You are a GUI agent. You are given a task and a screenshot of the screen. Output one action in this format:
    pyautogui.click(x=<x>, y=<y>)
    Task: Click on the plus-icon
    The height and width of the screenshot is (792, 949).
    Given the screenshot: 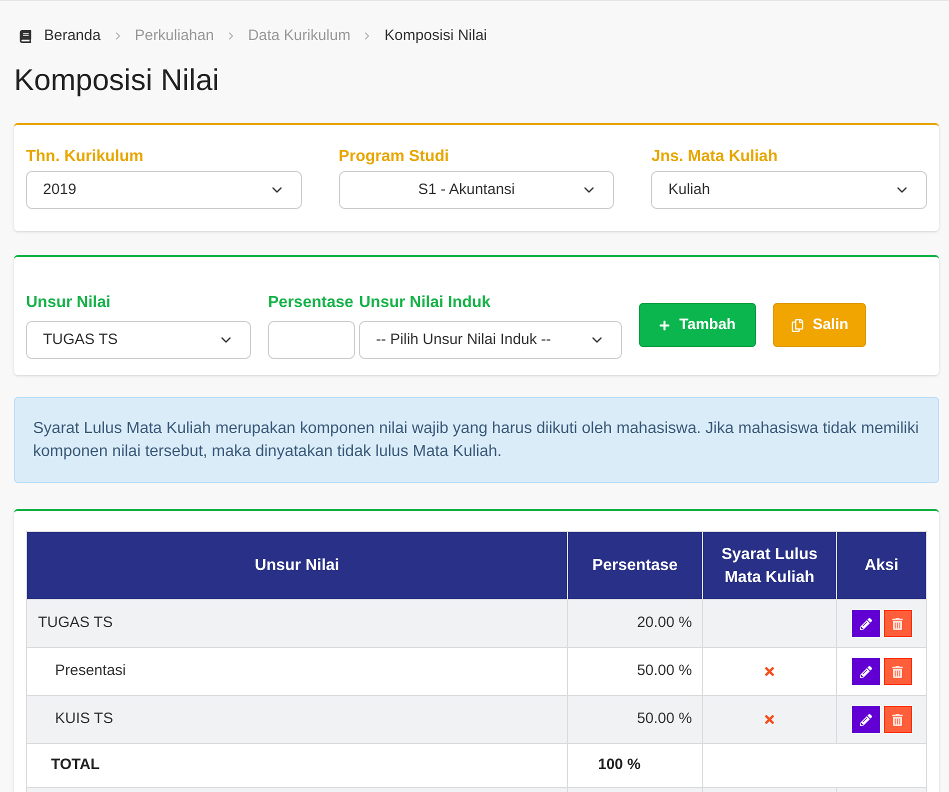 What is the action you would take?
    pyautogui.click(x=664, y=325)
    